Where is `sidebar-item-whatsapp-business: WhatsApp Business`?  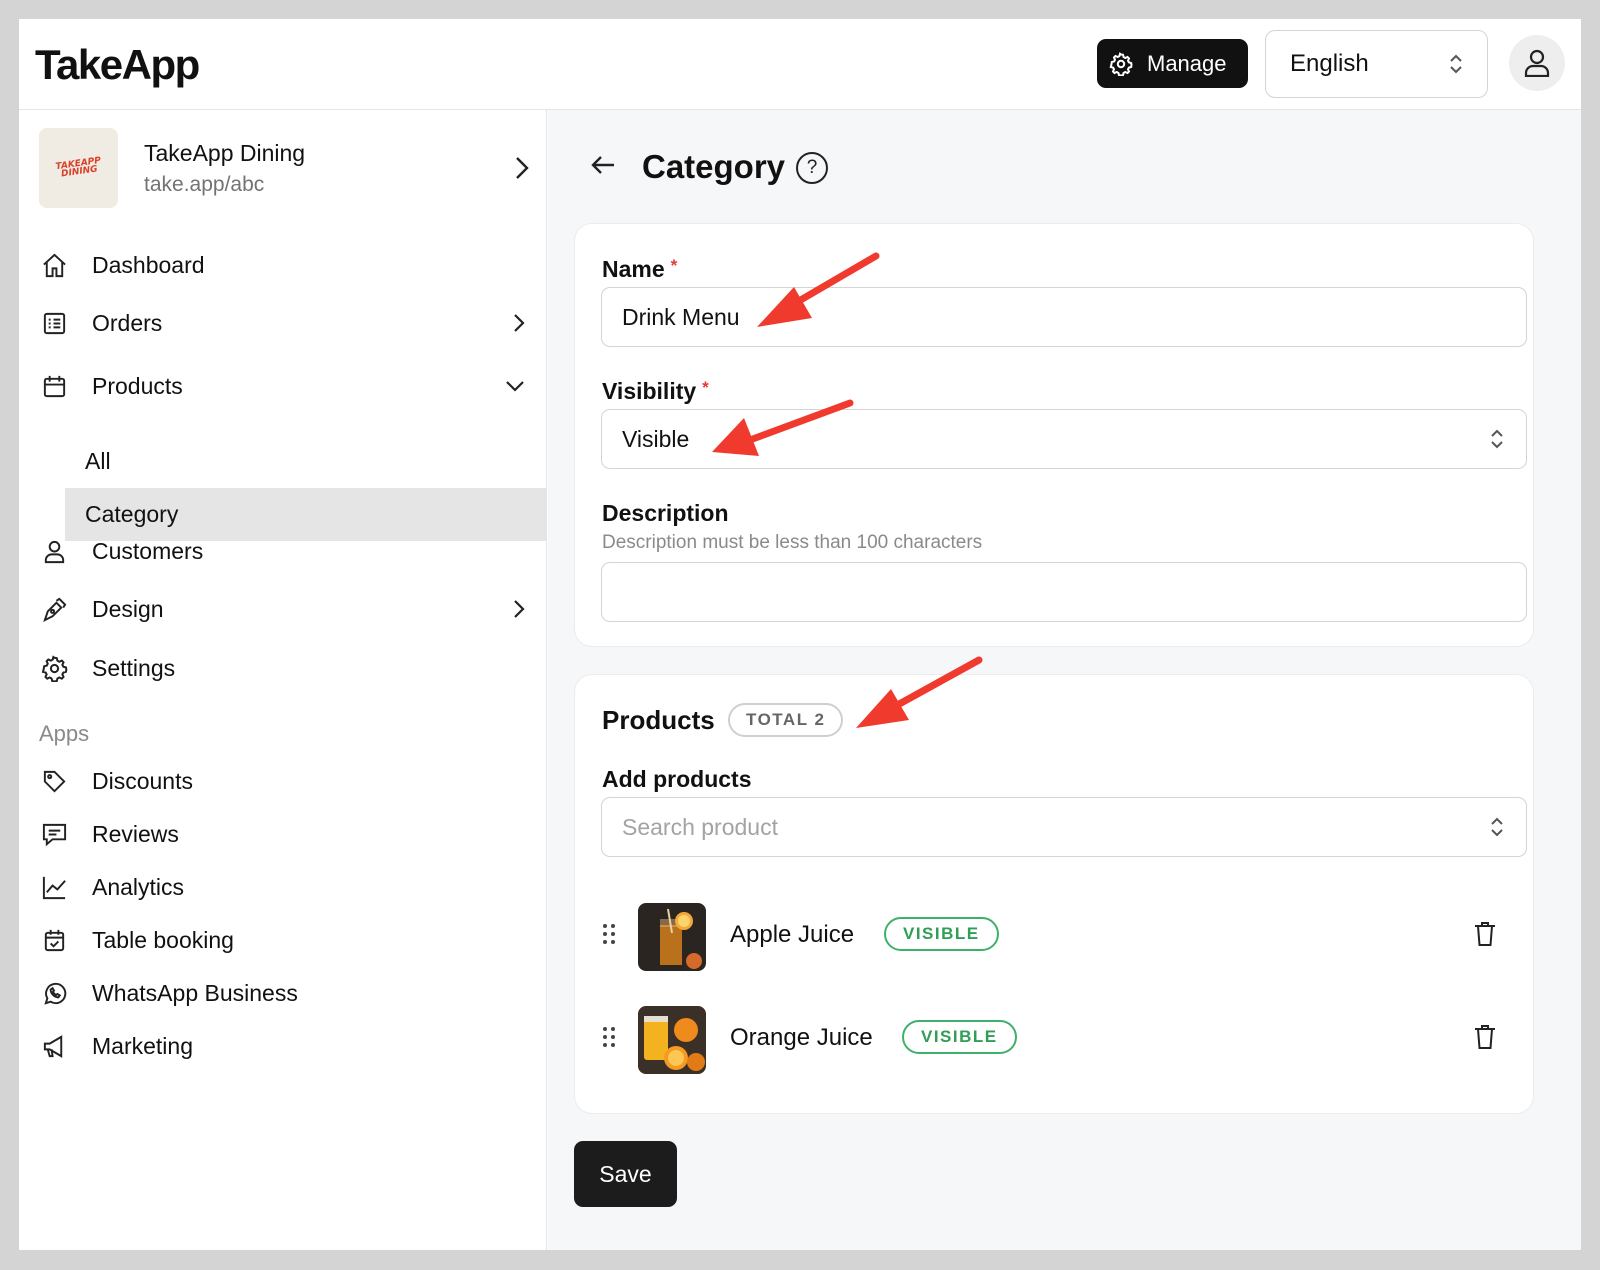 sidebar-item-whatsapp-business: WhatsApp Business is located at coordinates (283, 993).